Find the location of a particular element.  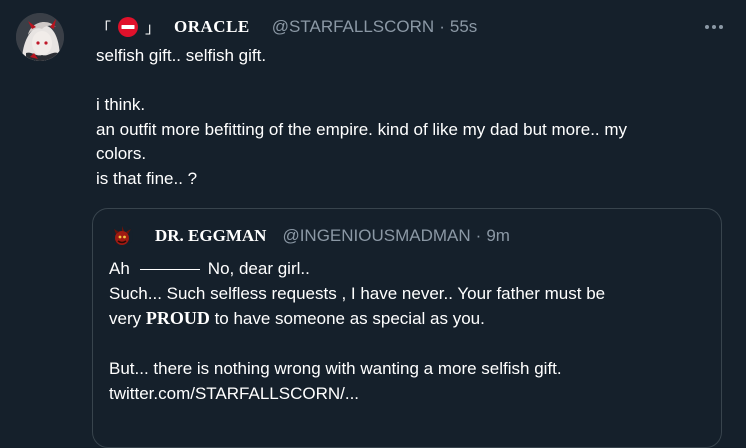

timestamp: 55s is located at coordinates (463, 27).